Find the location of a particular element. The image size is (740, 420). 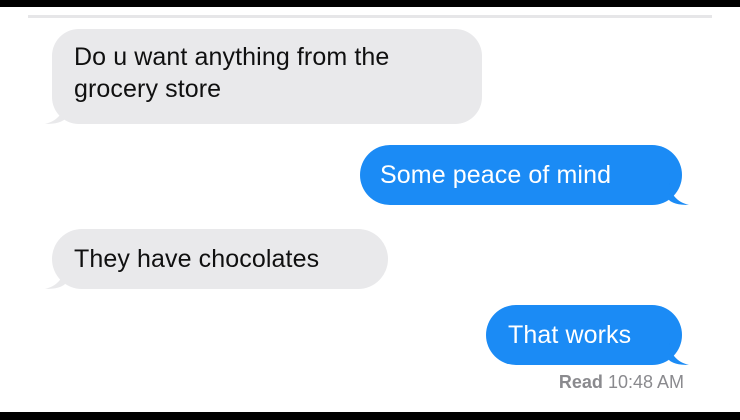

read-receipt-time: 10:48 AM is located at coordinates (645, 382).